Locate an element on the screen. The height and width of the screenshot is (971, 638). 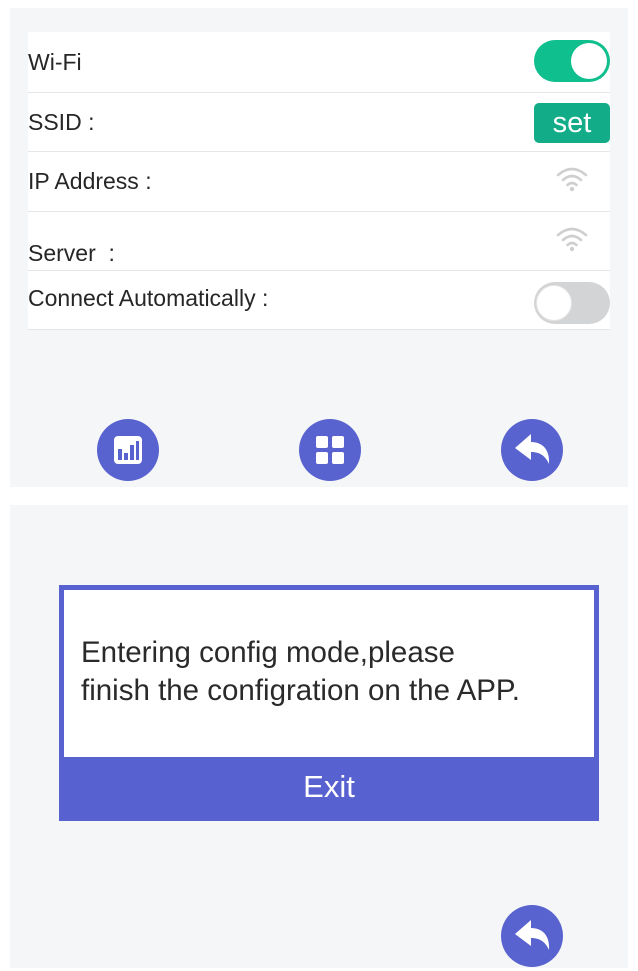
chart-icon is located at coordinates (128, 450).